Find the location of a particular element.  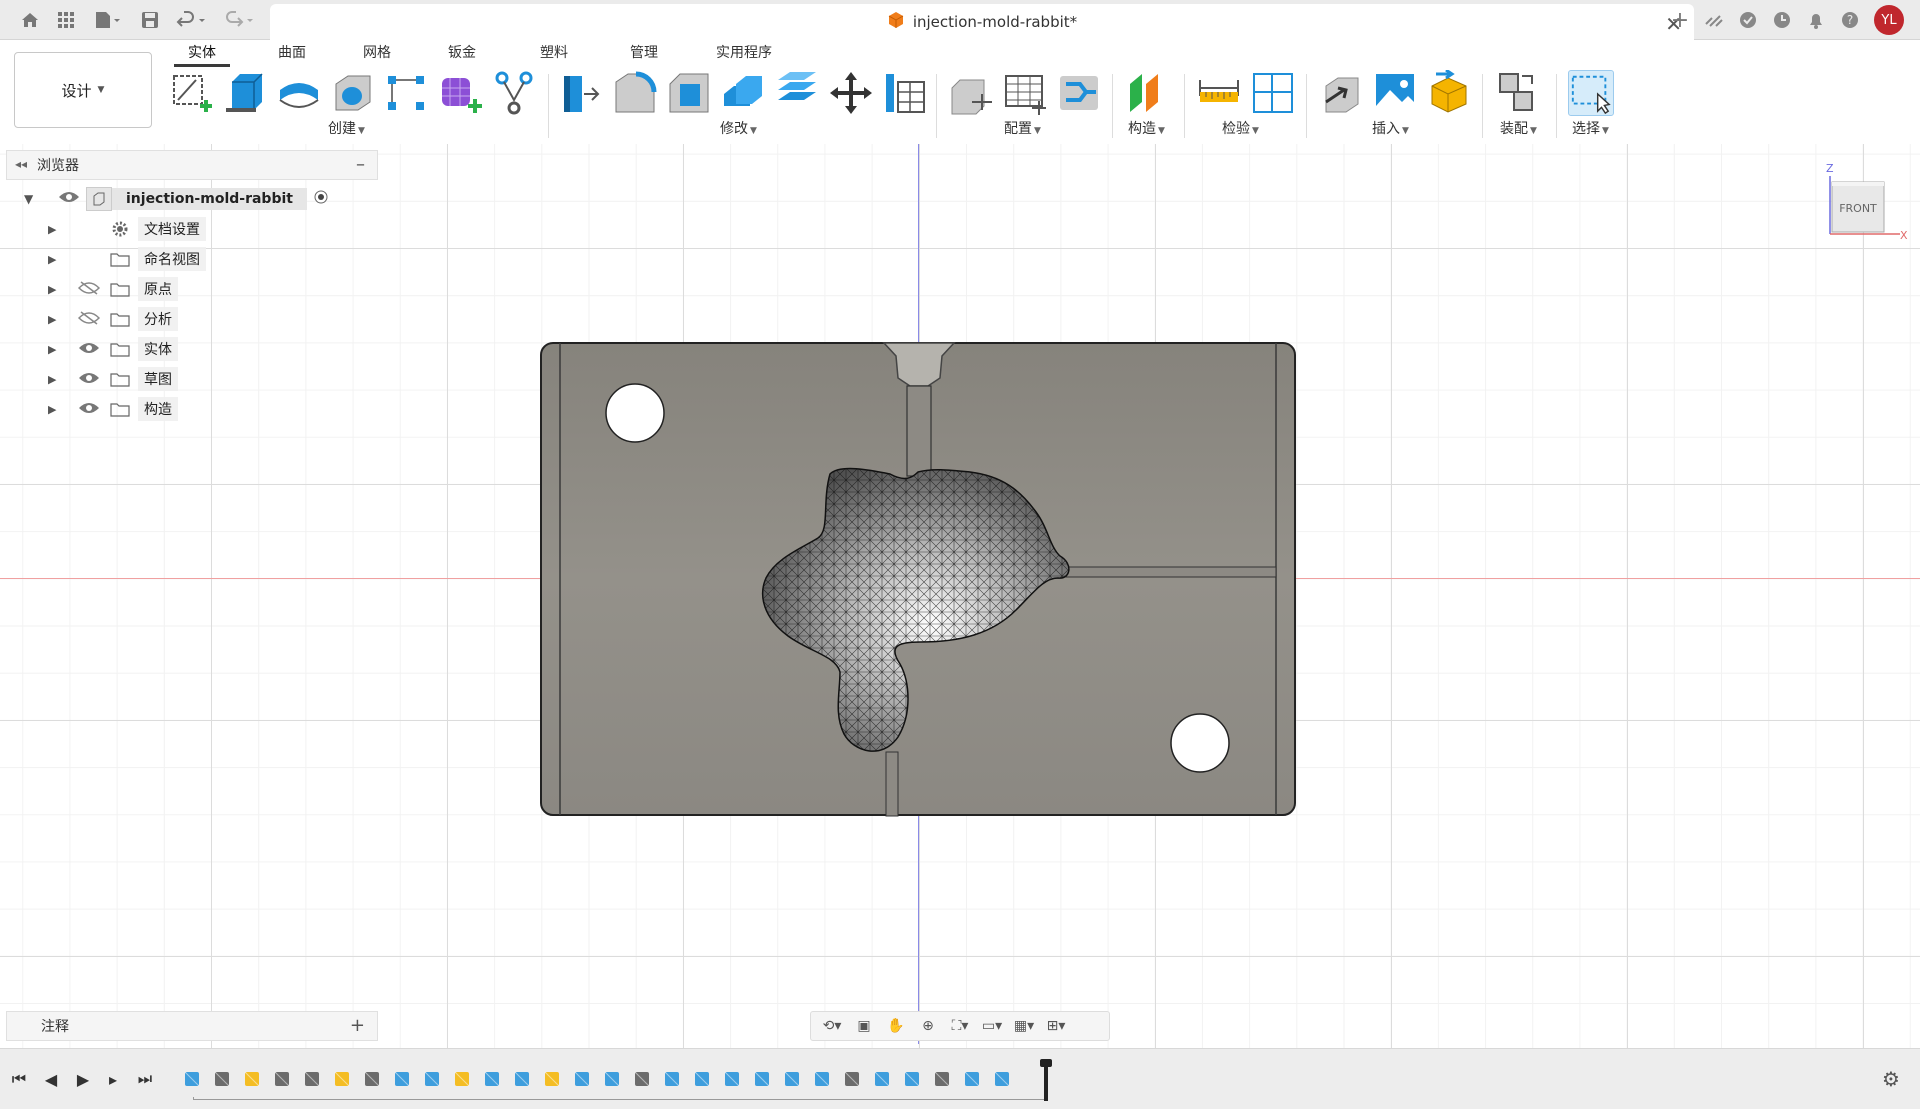

eye-hidden-icon is located at coordinates (89, 319).